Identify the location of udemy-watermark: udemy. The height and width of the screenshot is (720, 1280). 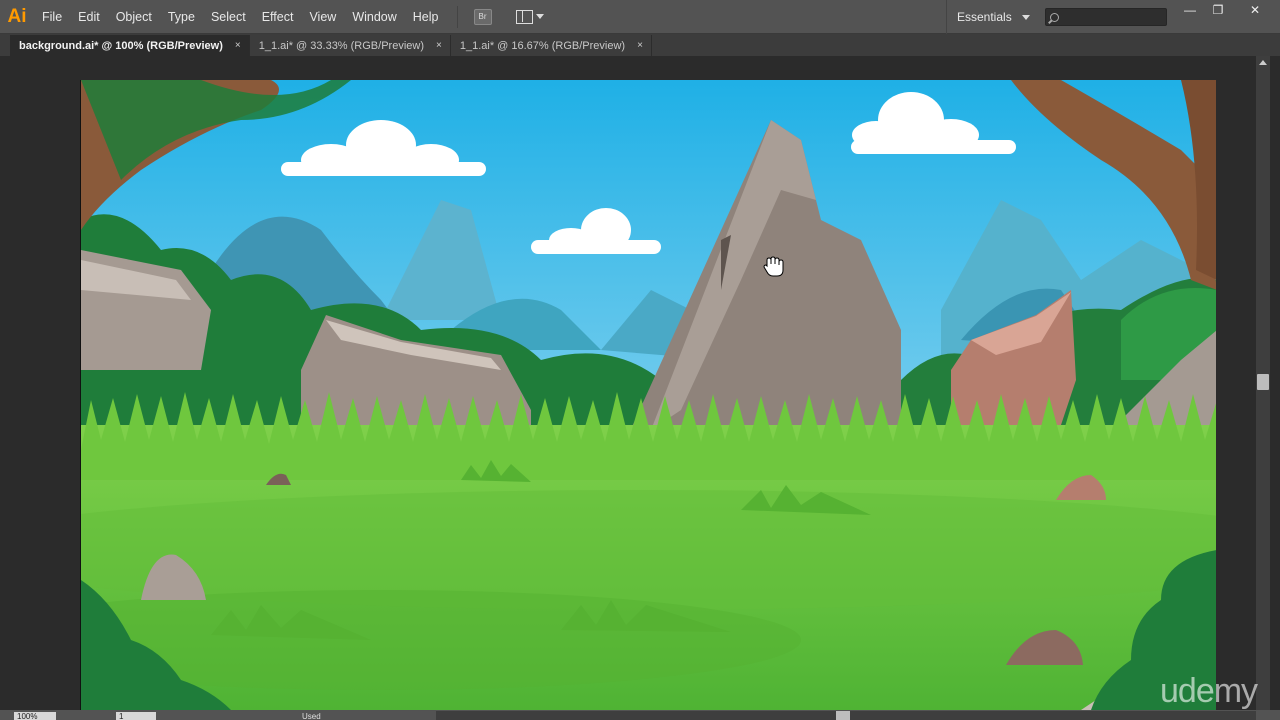
(1209, 691).